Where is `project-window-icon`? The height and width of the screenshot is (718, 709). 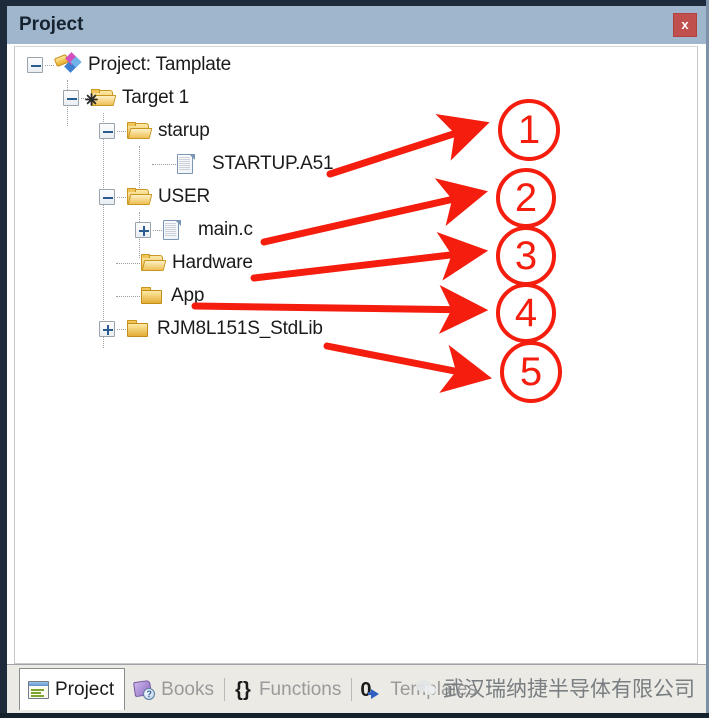
project-window-icon is located at coordinates (38, 689).